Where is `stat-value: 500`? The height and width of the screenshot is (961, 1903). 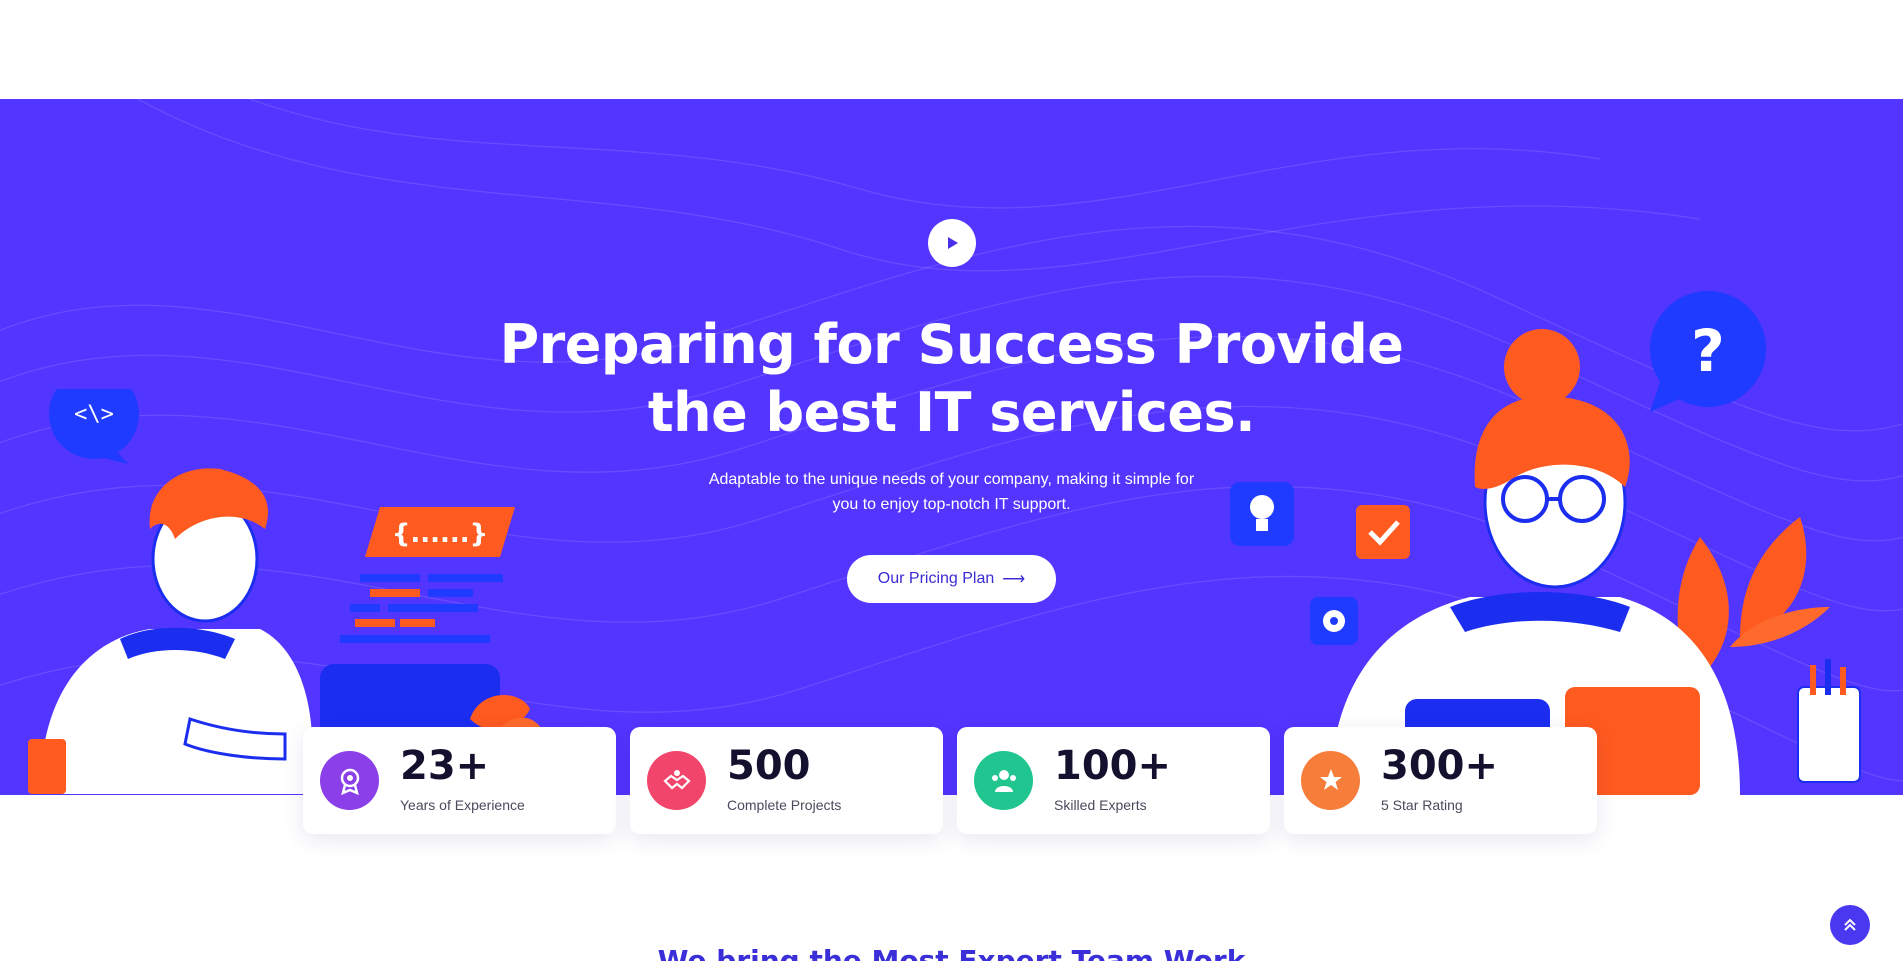
stat-value: 500 is located at coordinates (769, 766).